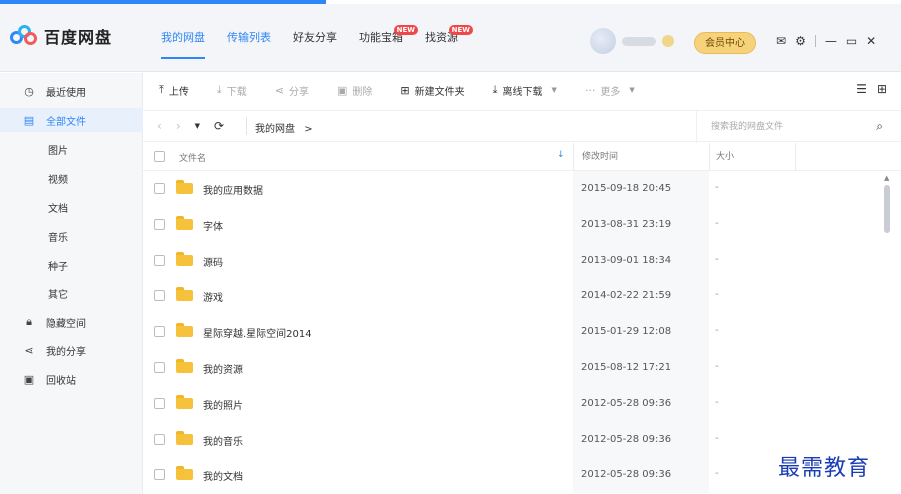  Describe the element at coordinates (213, 225) in the screenshot. I see `file-name: 字体` at that location.